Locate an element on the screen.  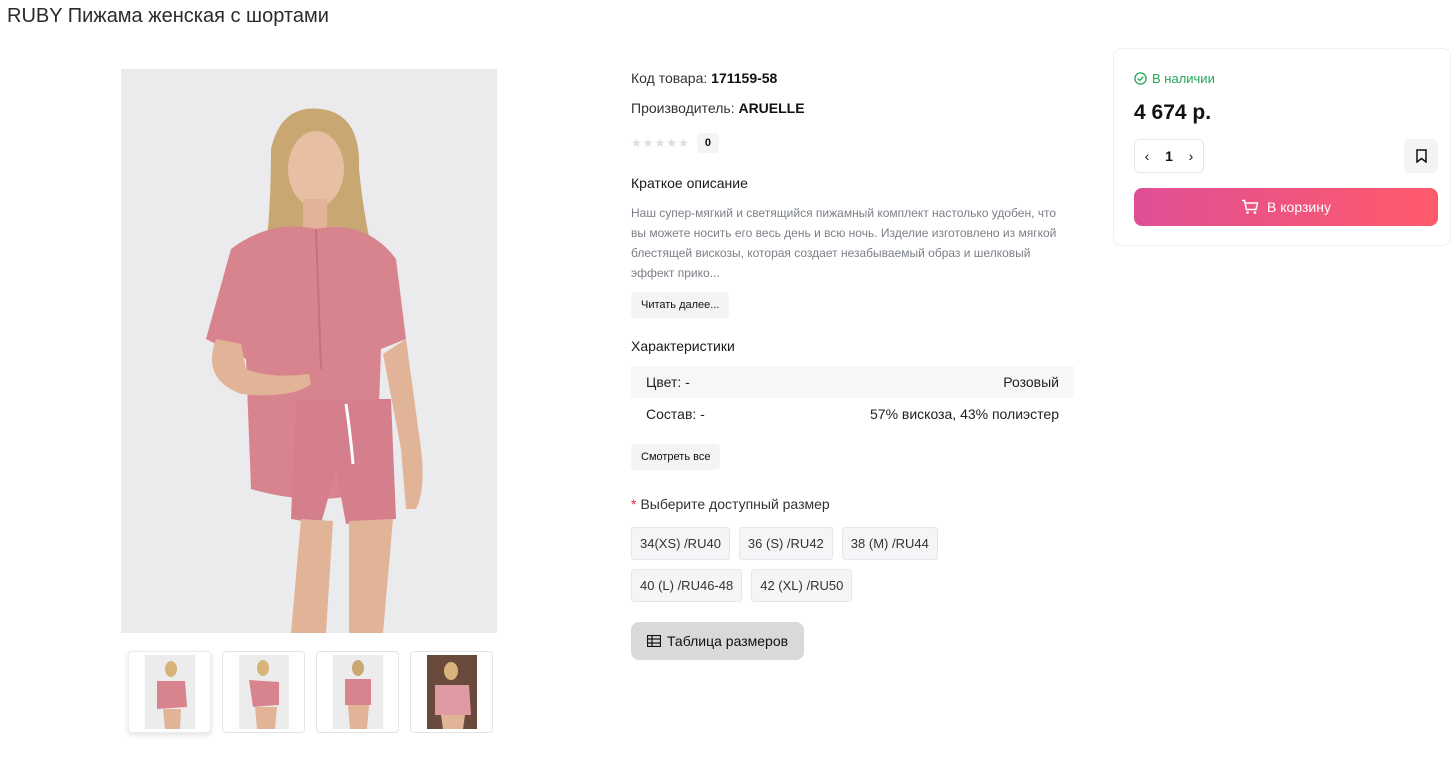
quantity-value: 1 is located at coordinates (1169, 156).